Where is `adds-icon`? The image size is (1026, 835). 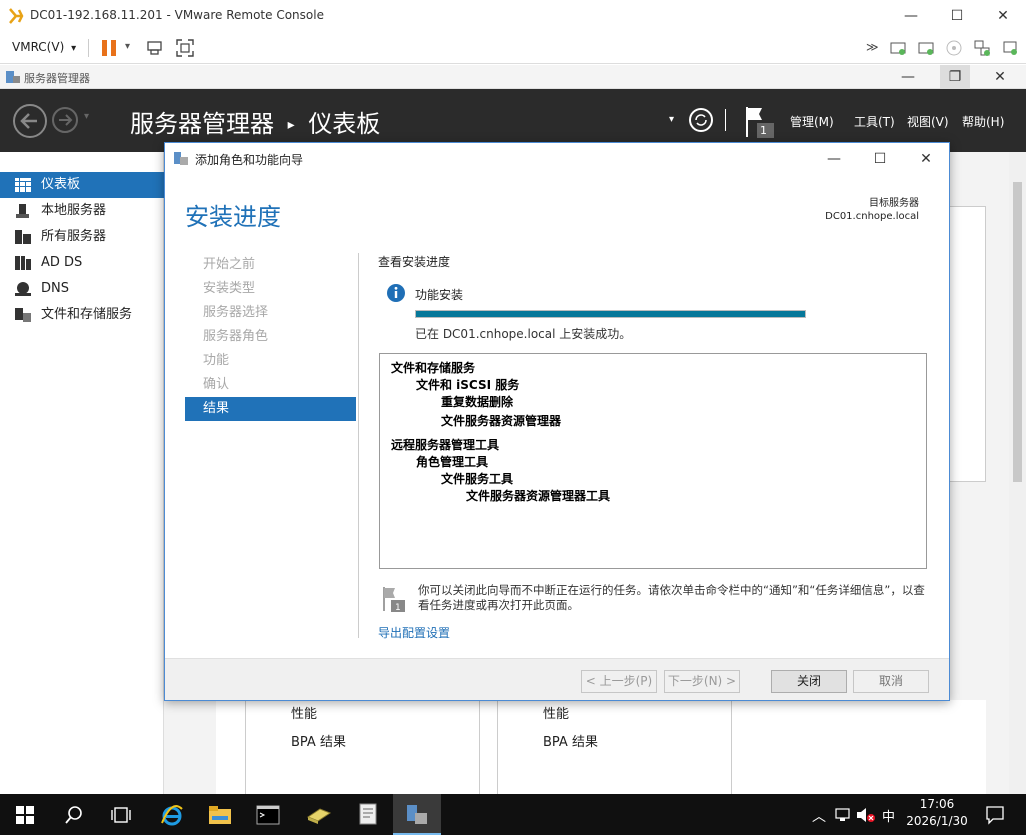 adds-icon is located at coordinates (23, 263).